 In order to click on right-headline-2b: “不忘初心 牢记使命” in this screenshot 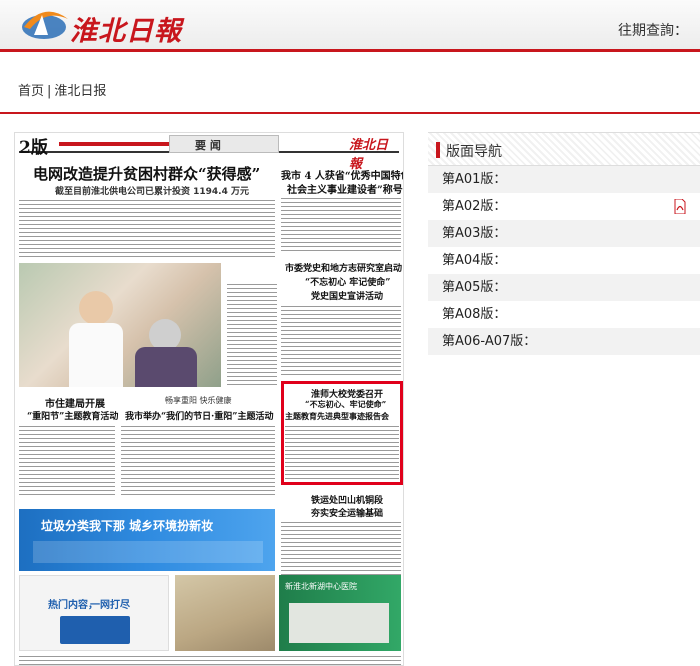, I will do `click(348, 281)`.